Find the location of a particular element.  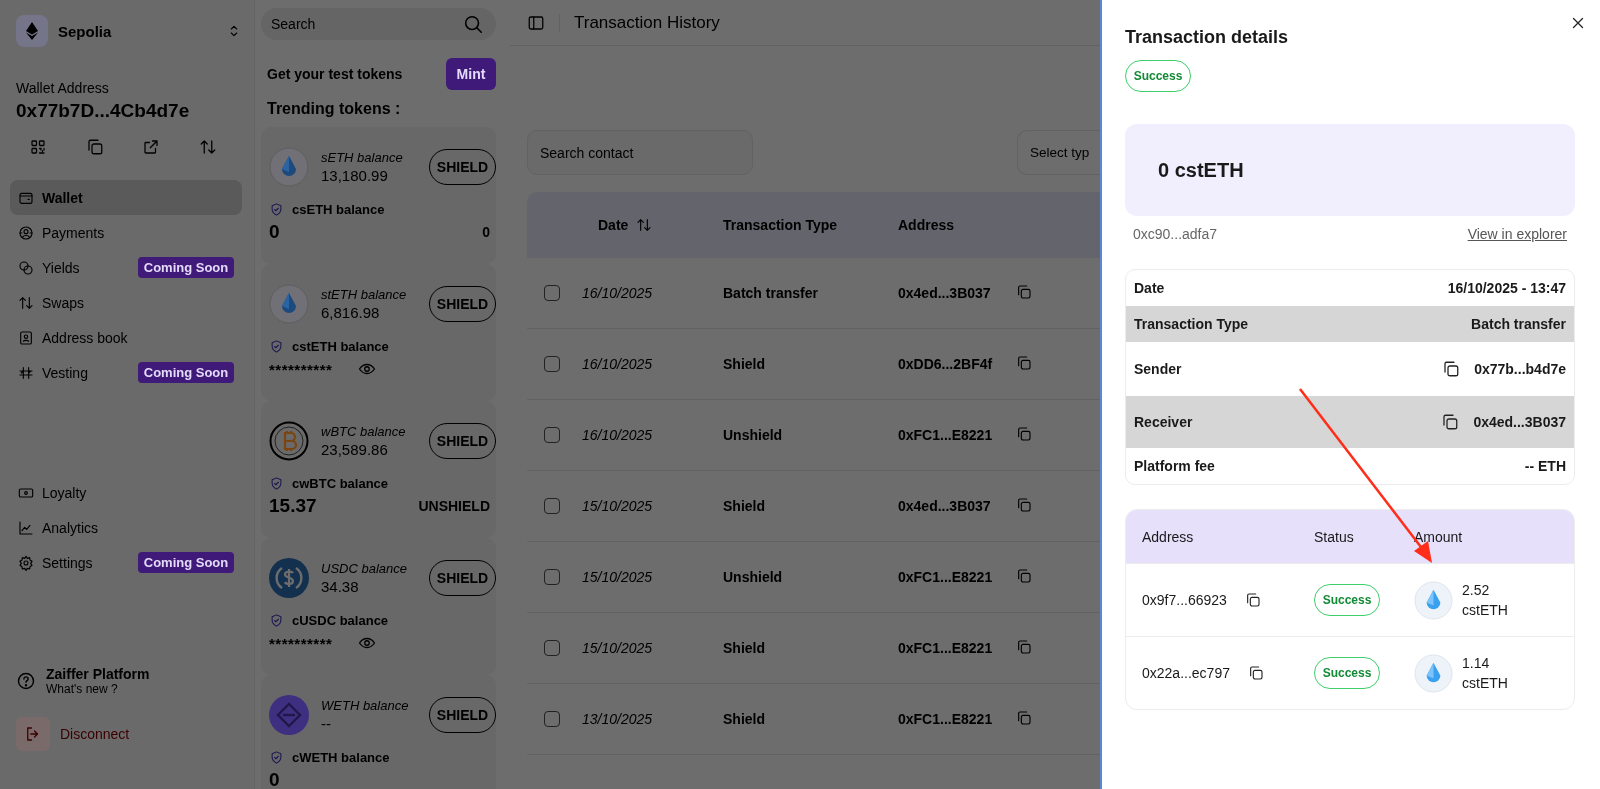

nav-item: Vesting Coming Soon is located at coordinates (126, 372).